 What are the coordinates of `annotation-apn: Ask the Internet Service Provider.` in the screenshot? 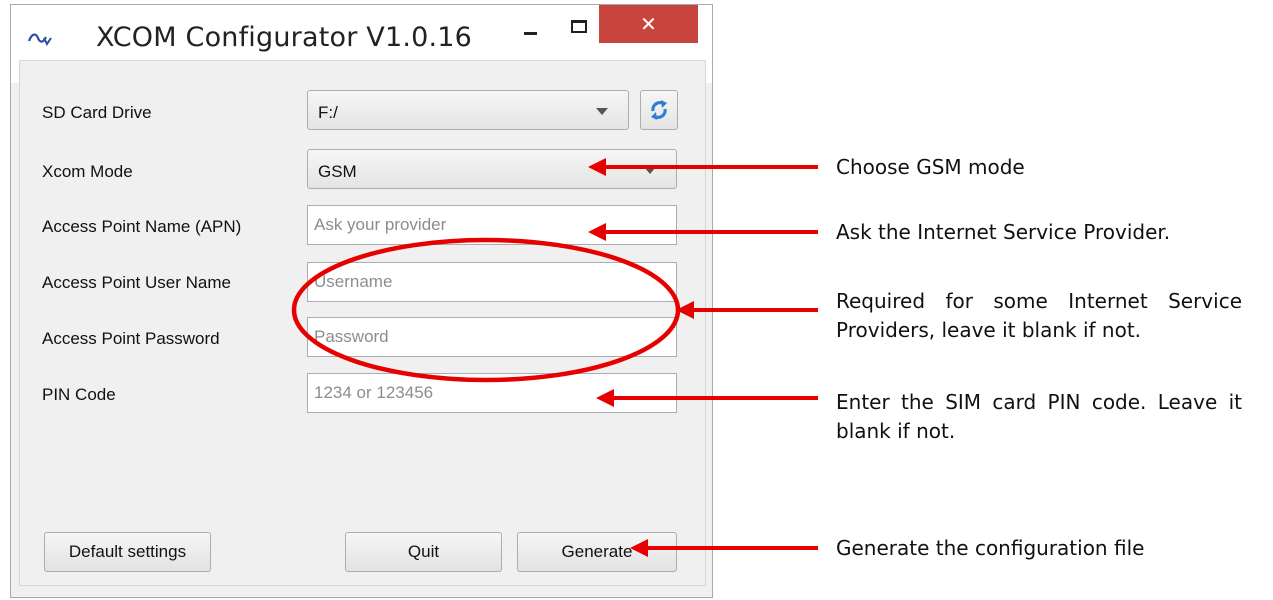 It's located at (1003, 232).